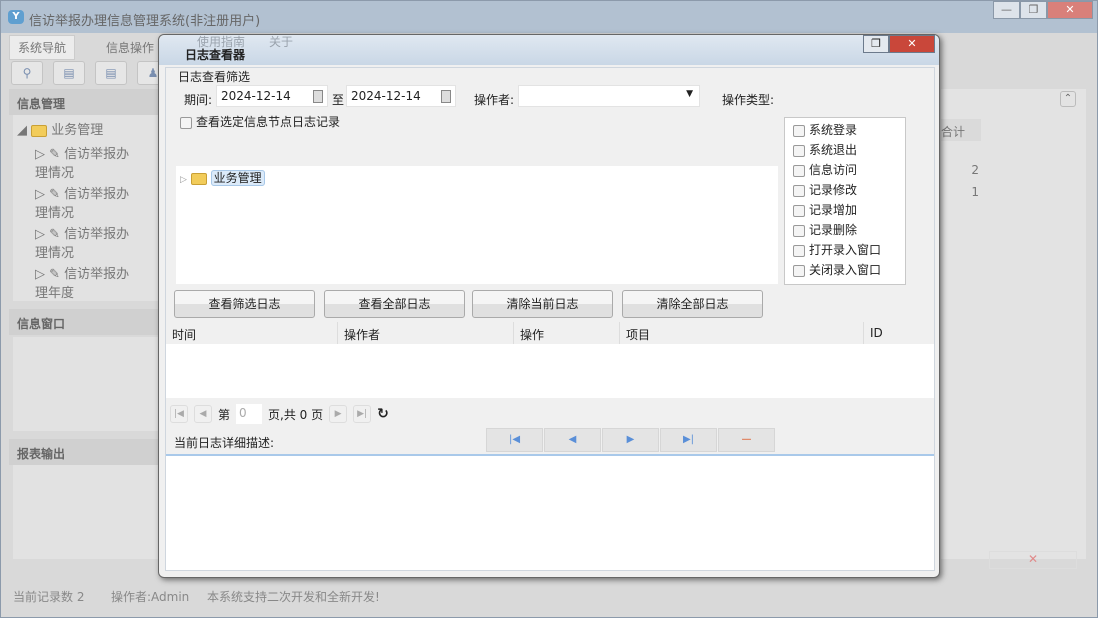  Describe the element at coordinates (899, 333) in the screenshot. I see `column-header: ID` at that location.